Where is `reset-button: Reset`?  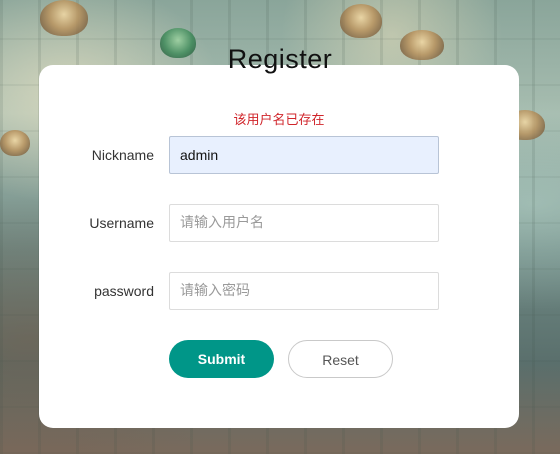 reset-button: Reset is located at coordinates (340, 359).